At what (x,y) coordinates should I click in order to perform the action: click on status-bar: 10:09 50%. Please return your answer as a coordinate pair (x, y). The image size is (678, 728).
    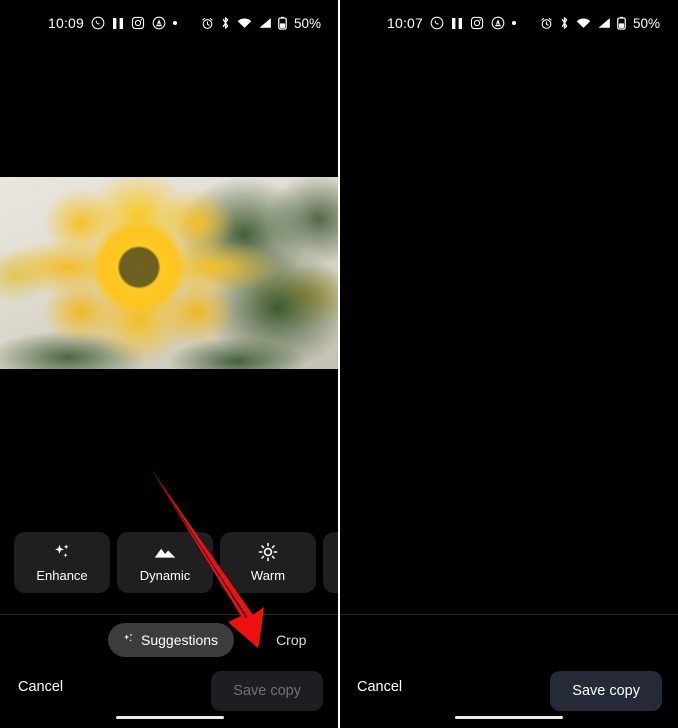
    Looking at the image, I should click on (169, 23).